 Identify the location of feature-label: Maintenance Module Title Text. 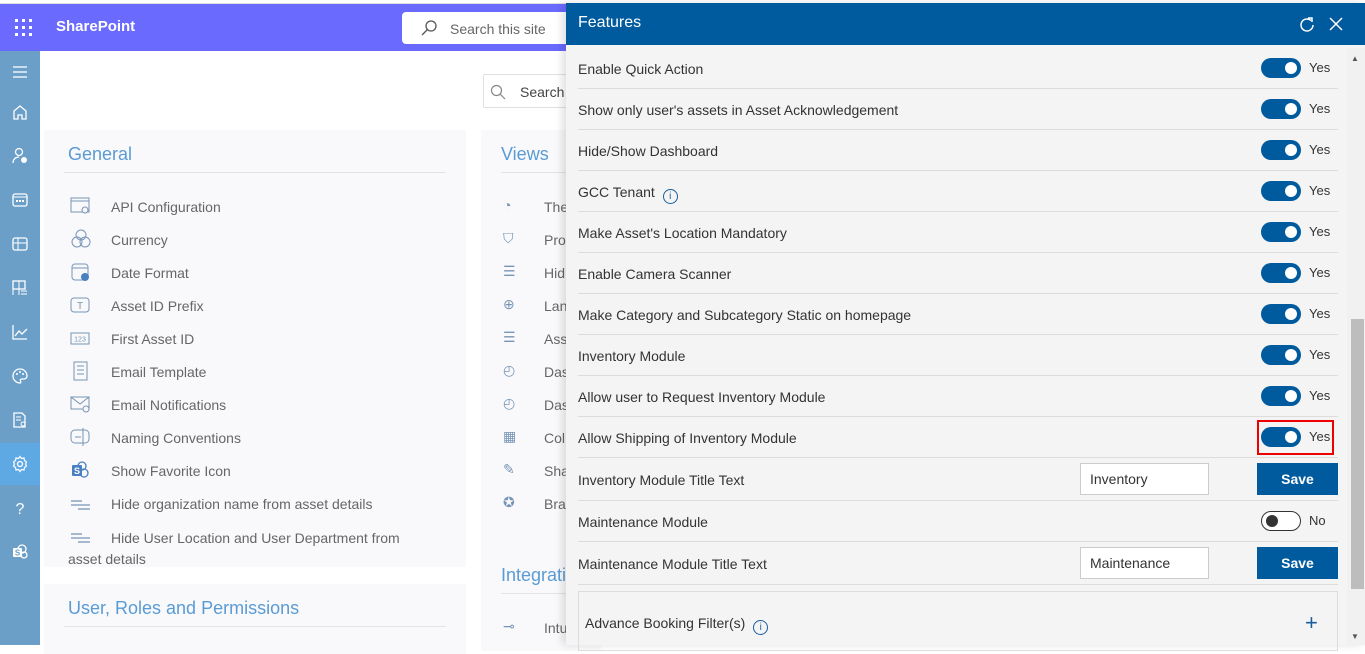
(672, 564).